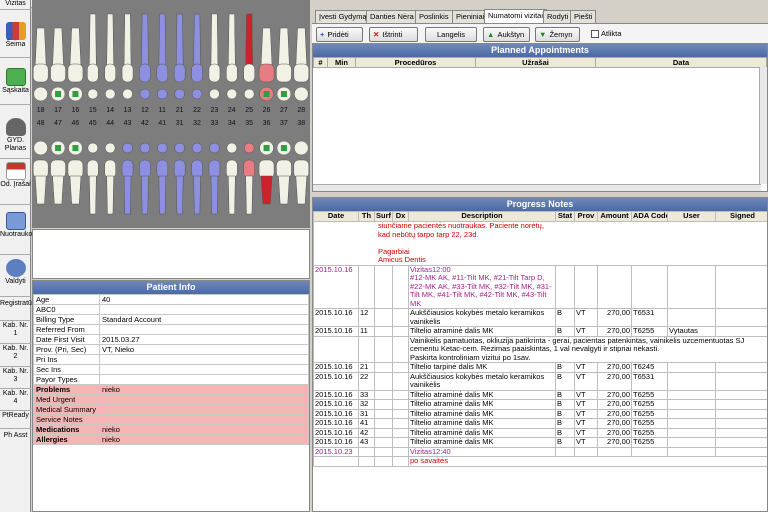 The image size is (768, 512). What do you see at coordinates (110, 110) in the screenshot?
I see `tooth-number-14: 14` at bounding box center [110, 110].